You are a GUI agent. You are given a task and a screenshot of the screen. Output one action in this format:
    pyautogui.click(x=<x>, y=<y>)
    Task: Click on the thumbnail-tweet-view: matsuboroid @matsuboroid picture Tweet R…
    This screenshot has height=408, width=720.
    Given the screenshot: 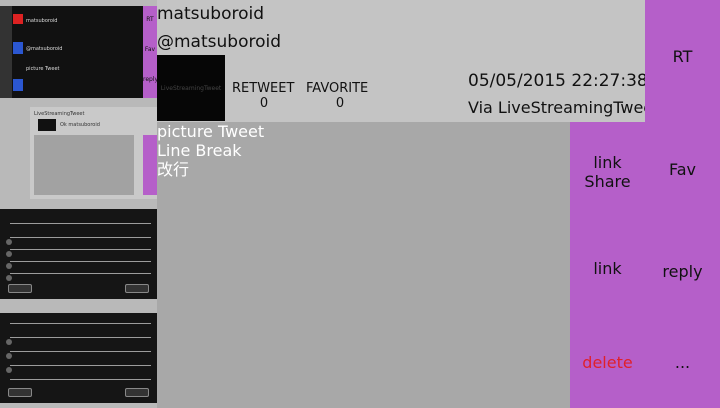 What is the action you would take?
    pyautogui.click(x=78, y=52)
    